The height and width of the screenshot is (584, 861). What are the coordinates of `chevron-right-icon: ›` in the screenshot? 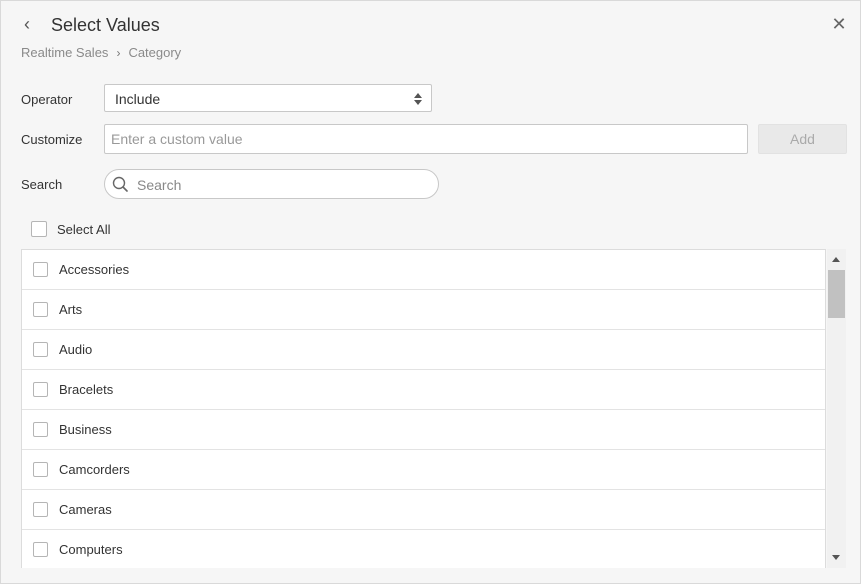 It's located at (118, 53).